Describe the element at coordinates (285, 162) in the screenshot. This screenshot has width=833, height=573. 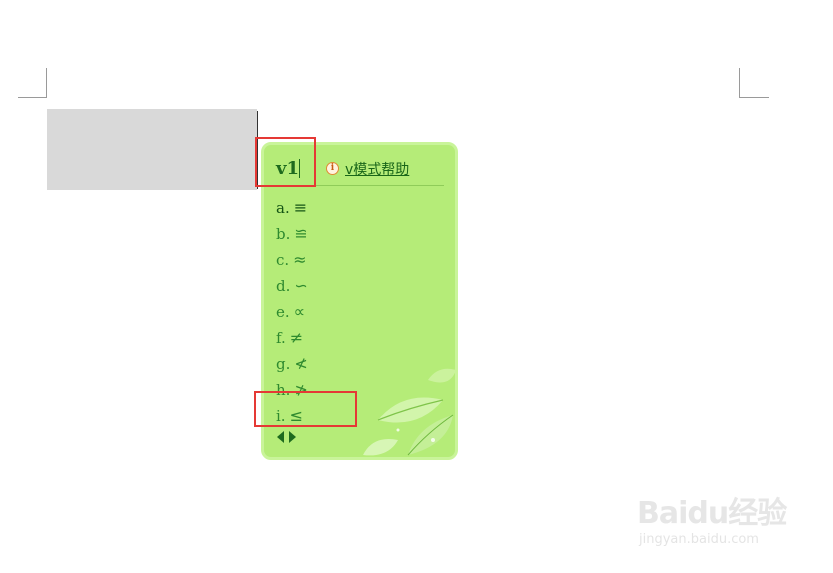
I see `highlight-box-input` at that location.